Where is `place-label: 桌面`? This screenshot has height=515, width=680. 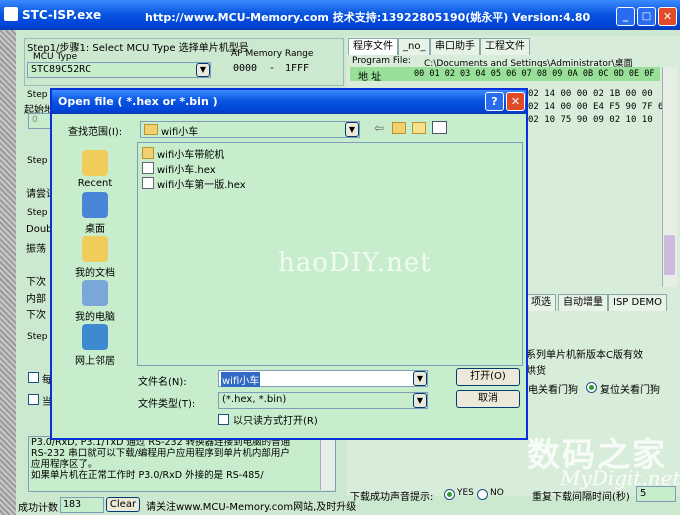
place-label: 桌面 is located at coordinates (95, 229).